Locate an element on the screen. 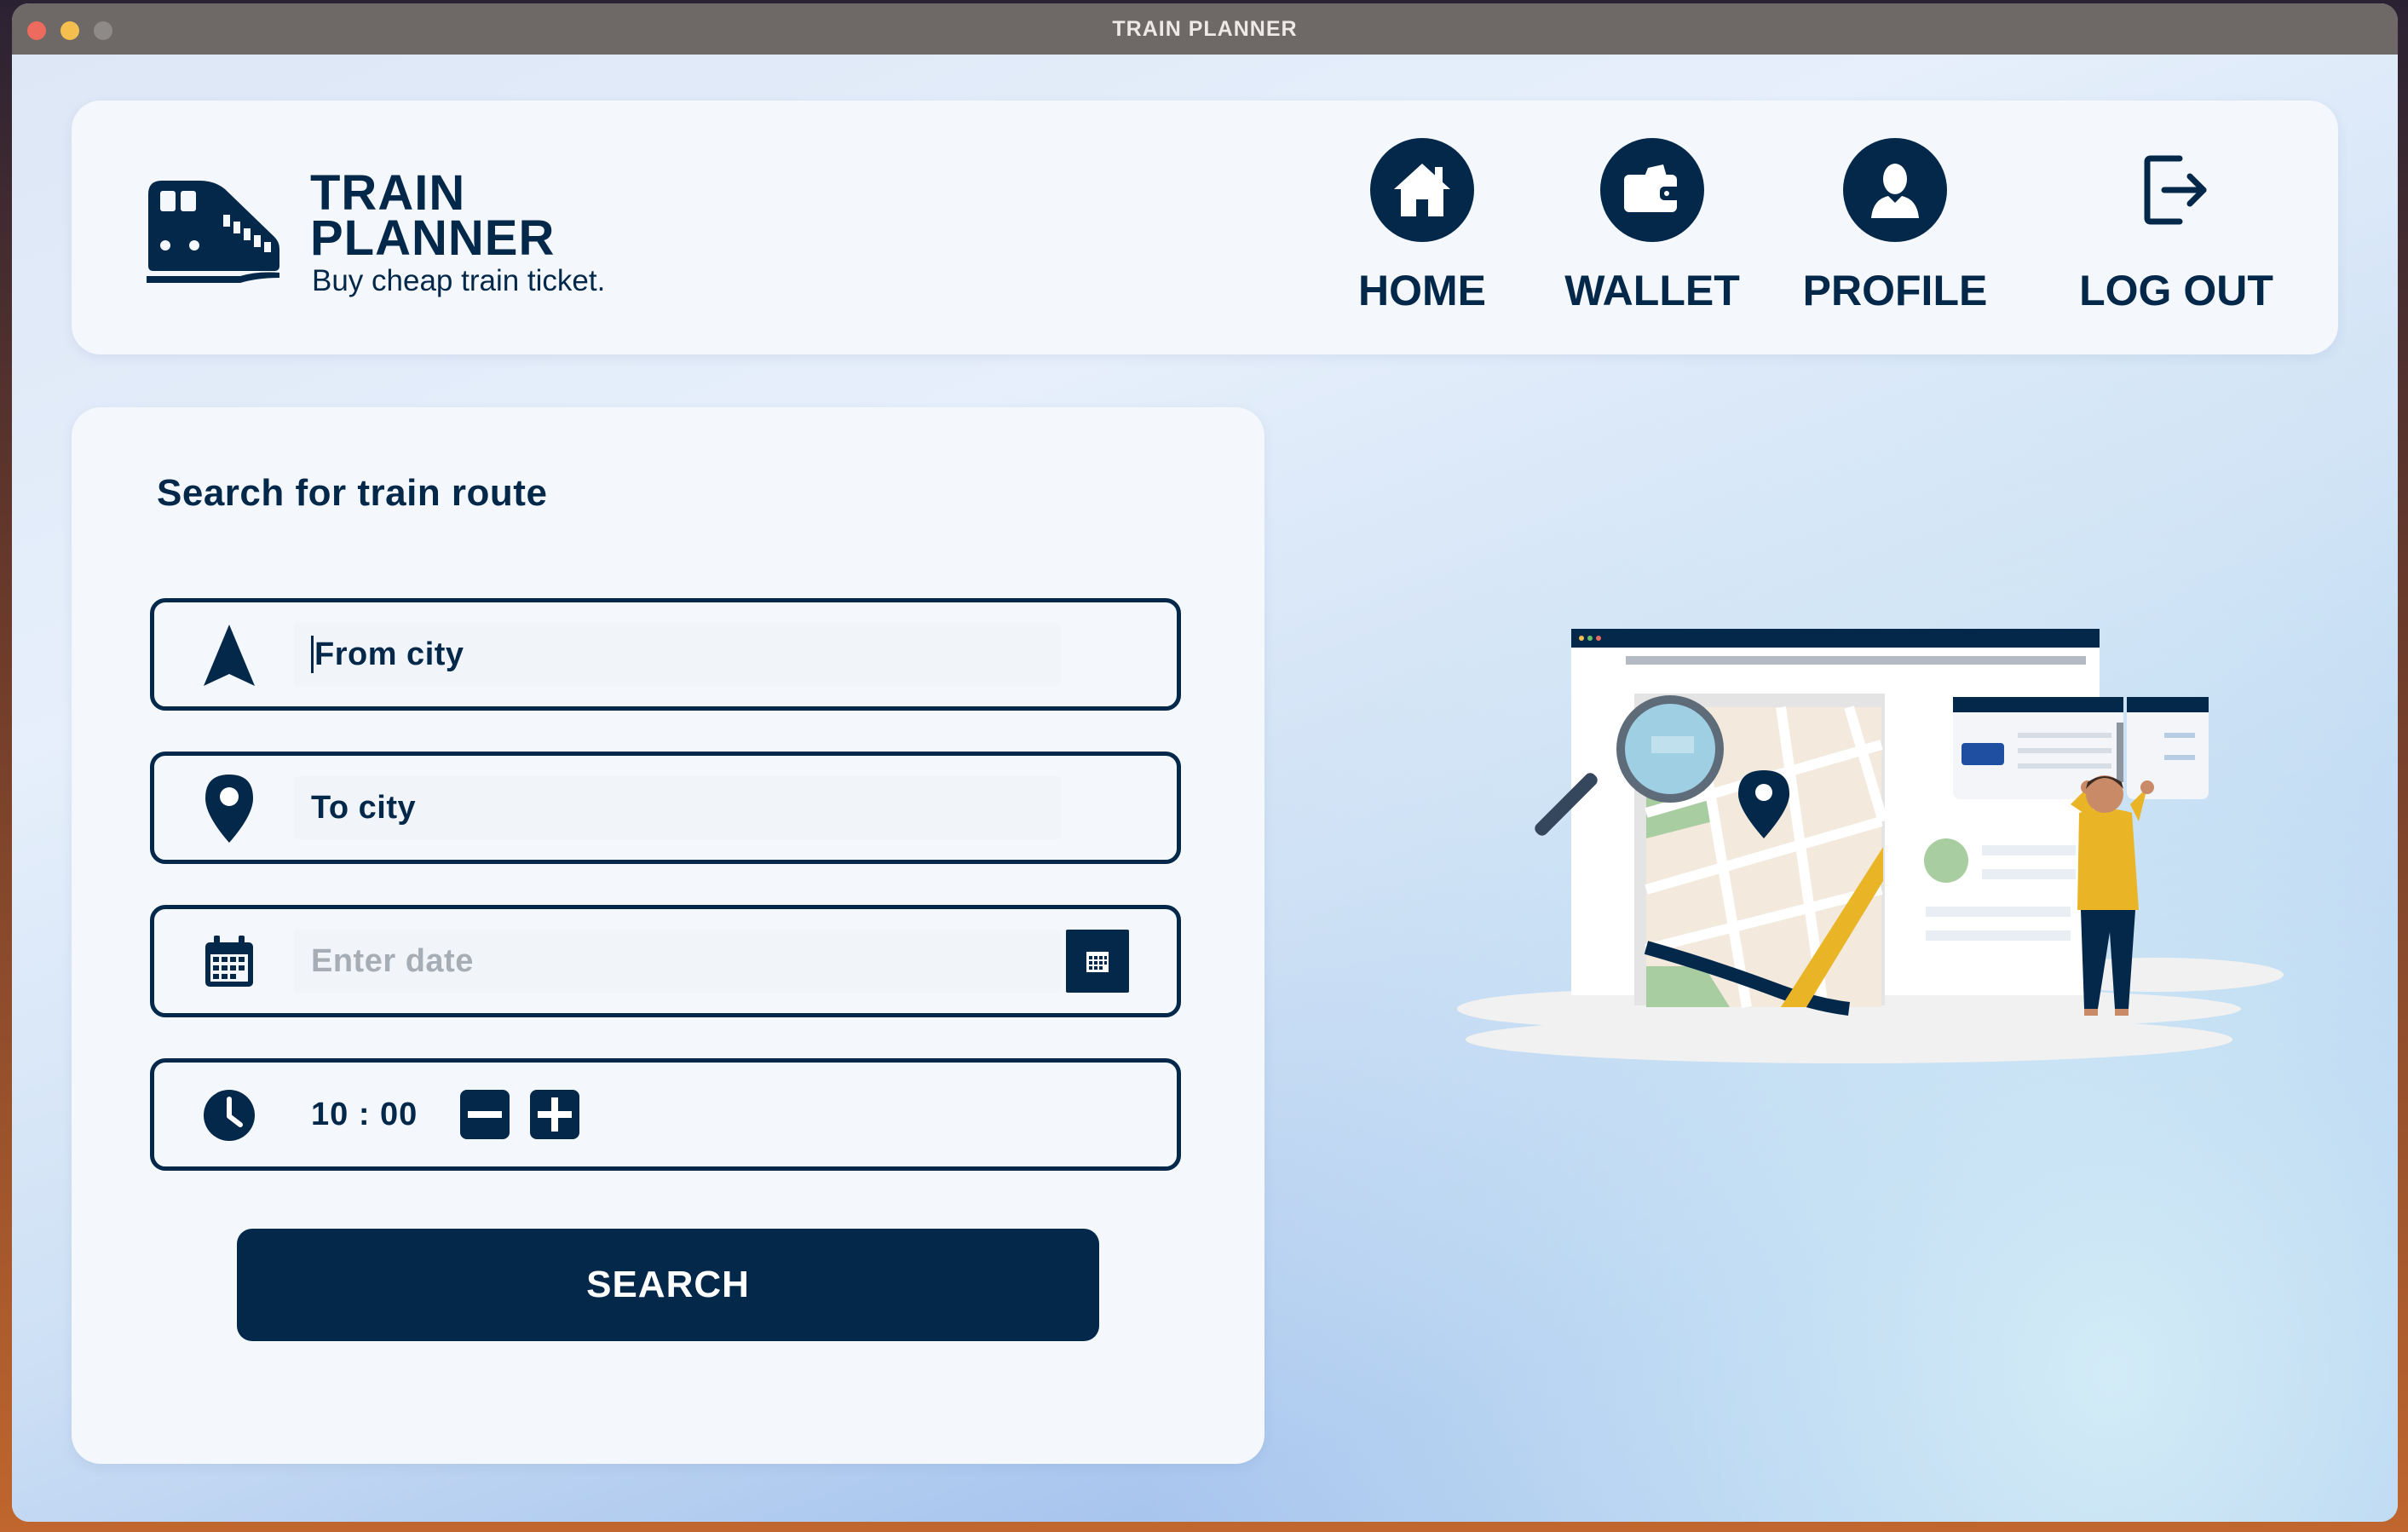  decrease-time-button is located at coordinates (485, 1114).